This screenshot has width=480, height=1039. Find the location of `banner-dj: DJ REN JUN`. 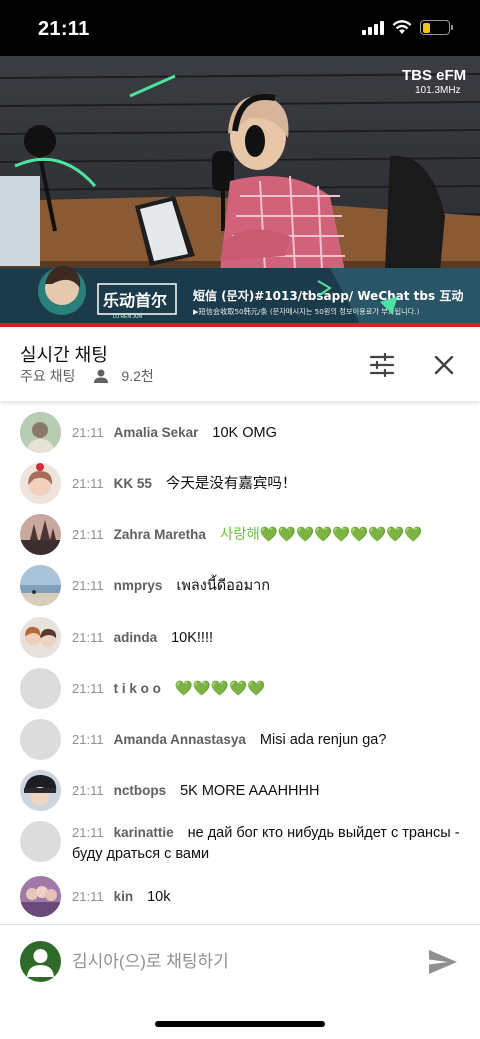

banner-dj: DJ REN JUN is located at coordinates (128, 317).